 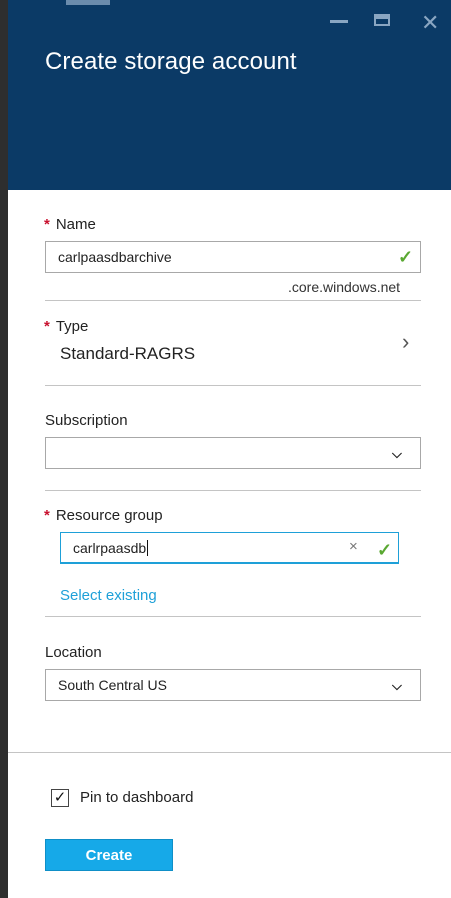 I want to click on clear-input-icon: ×, so click(x=353, y=546).